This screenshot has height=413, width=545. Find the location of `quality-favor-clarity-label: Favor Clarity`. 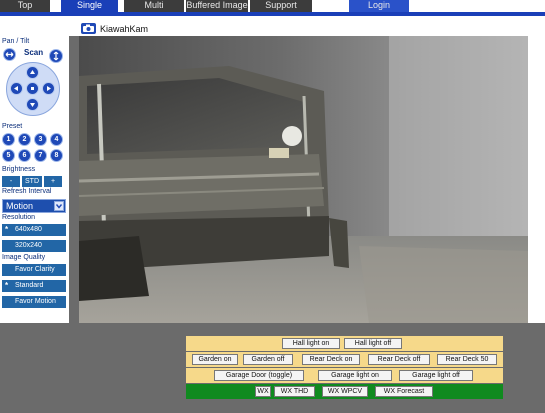

quality-favor-clarity-label: Favor Clarity is located at coordinates (35, 269).